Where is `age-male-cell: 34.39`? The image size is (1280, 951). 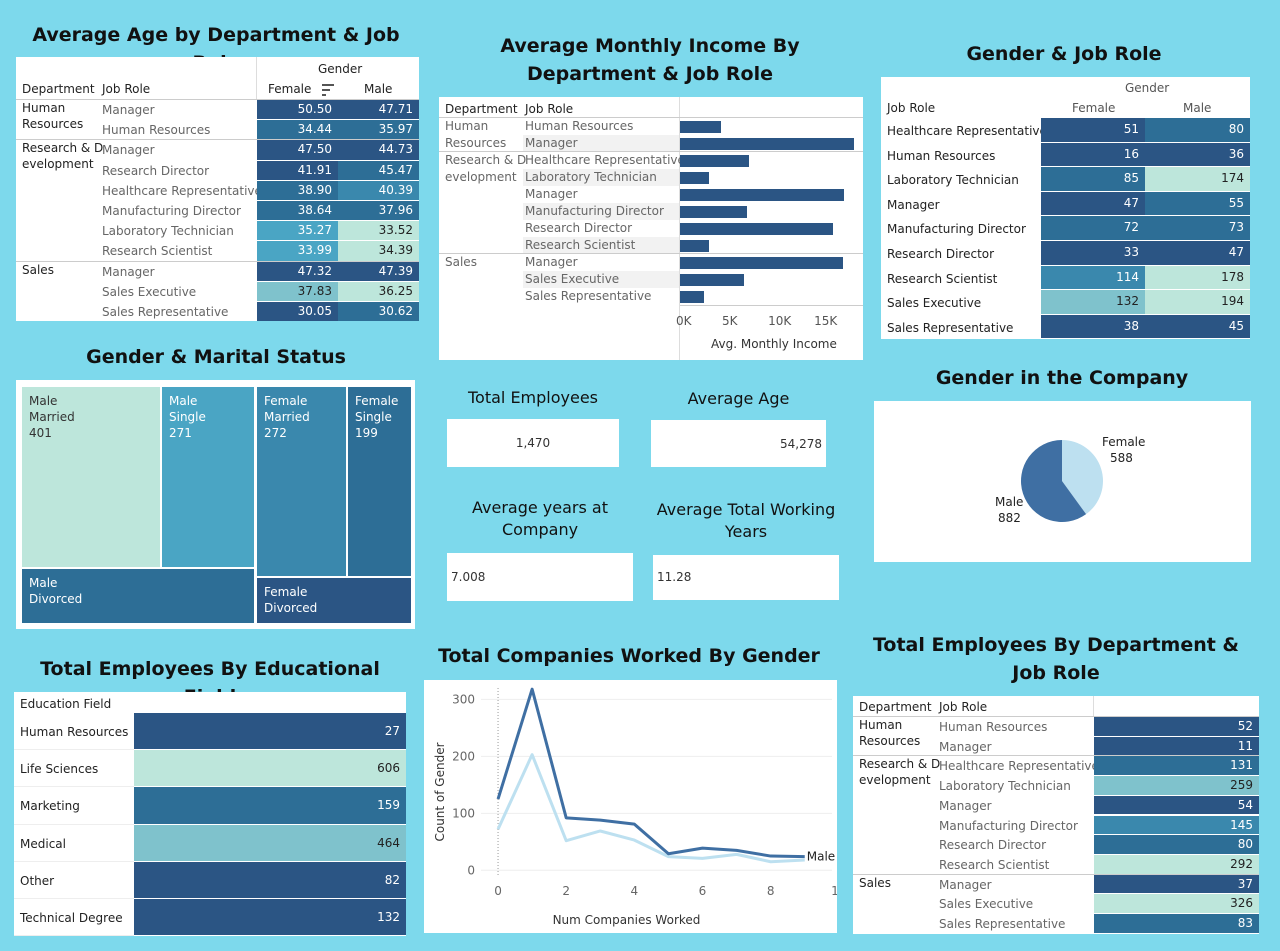
age-male-cell: 34.39 is located at coordinates (378, 251).